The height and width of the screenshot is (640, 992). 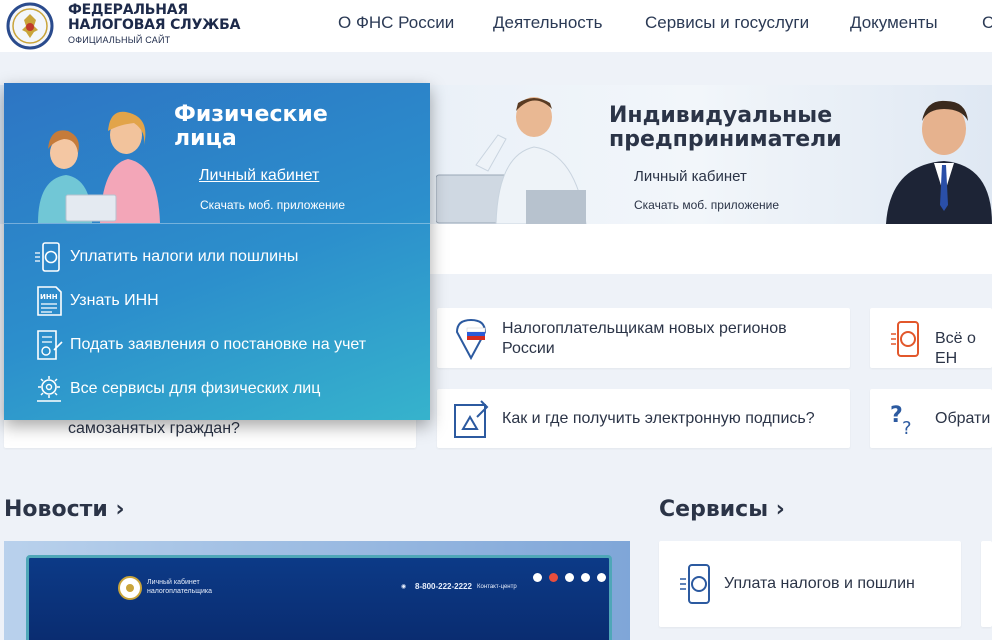 I want to click on dropdown-item-all-services: Все сервисы для физических лиц, so click(x=229, y=389).